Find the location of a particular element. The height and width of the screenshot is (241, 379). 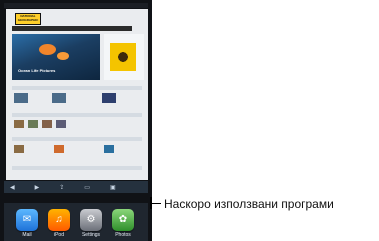

envelope-icon: ✉ is located at coordinates (27, 219).